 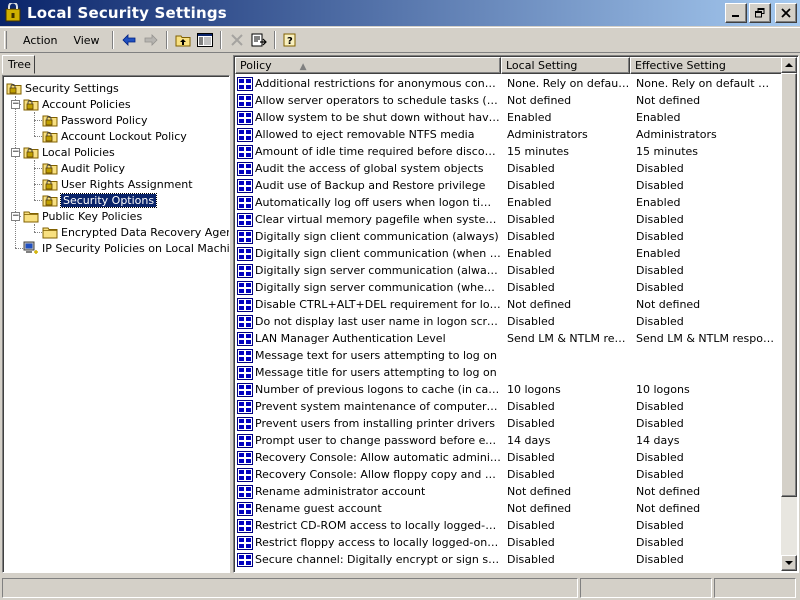 I want to click on folder-icon, so click(x=50, y=232).